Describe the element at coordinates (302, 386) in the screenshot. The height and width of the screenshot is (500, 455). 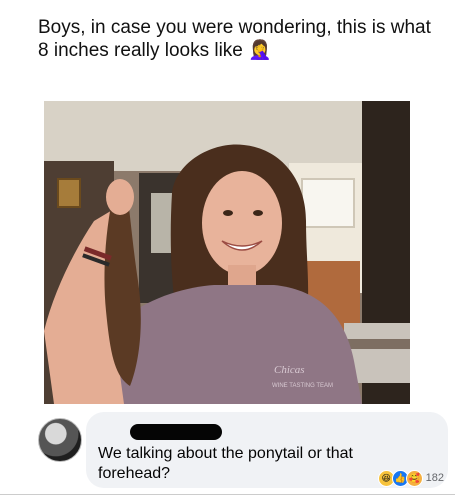
I see `shirt-subtext: WINE TASTING TEAM` at that location.